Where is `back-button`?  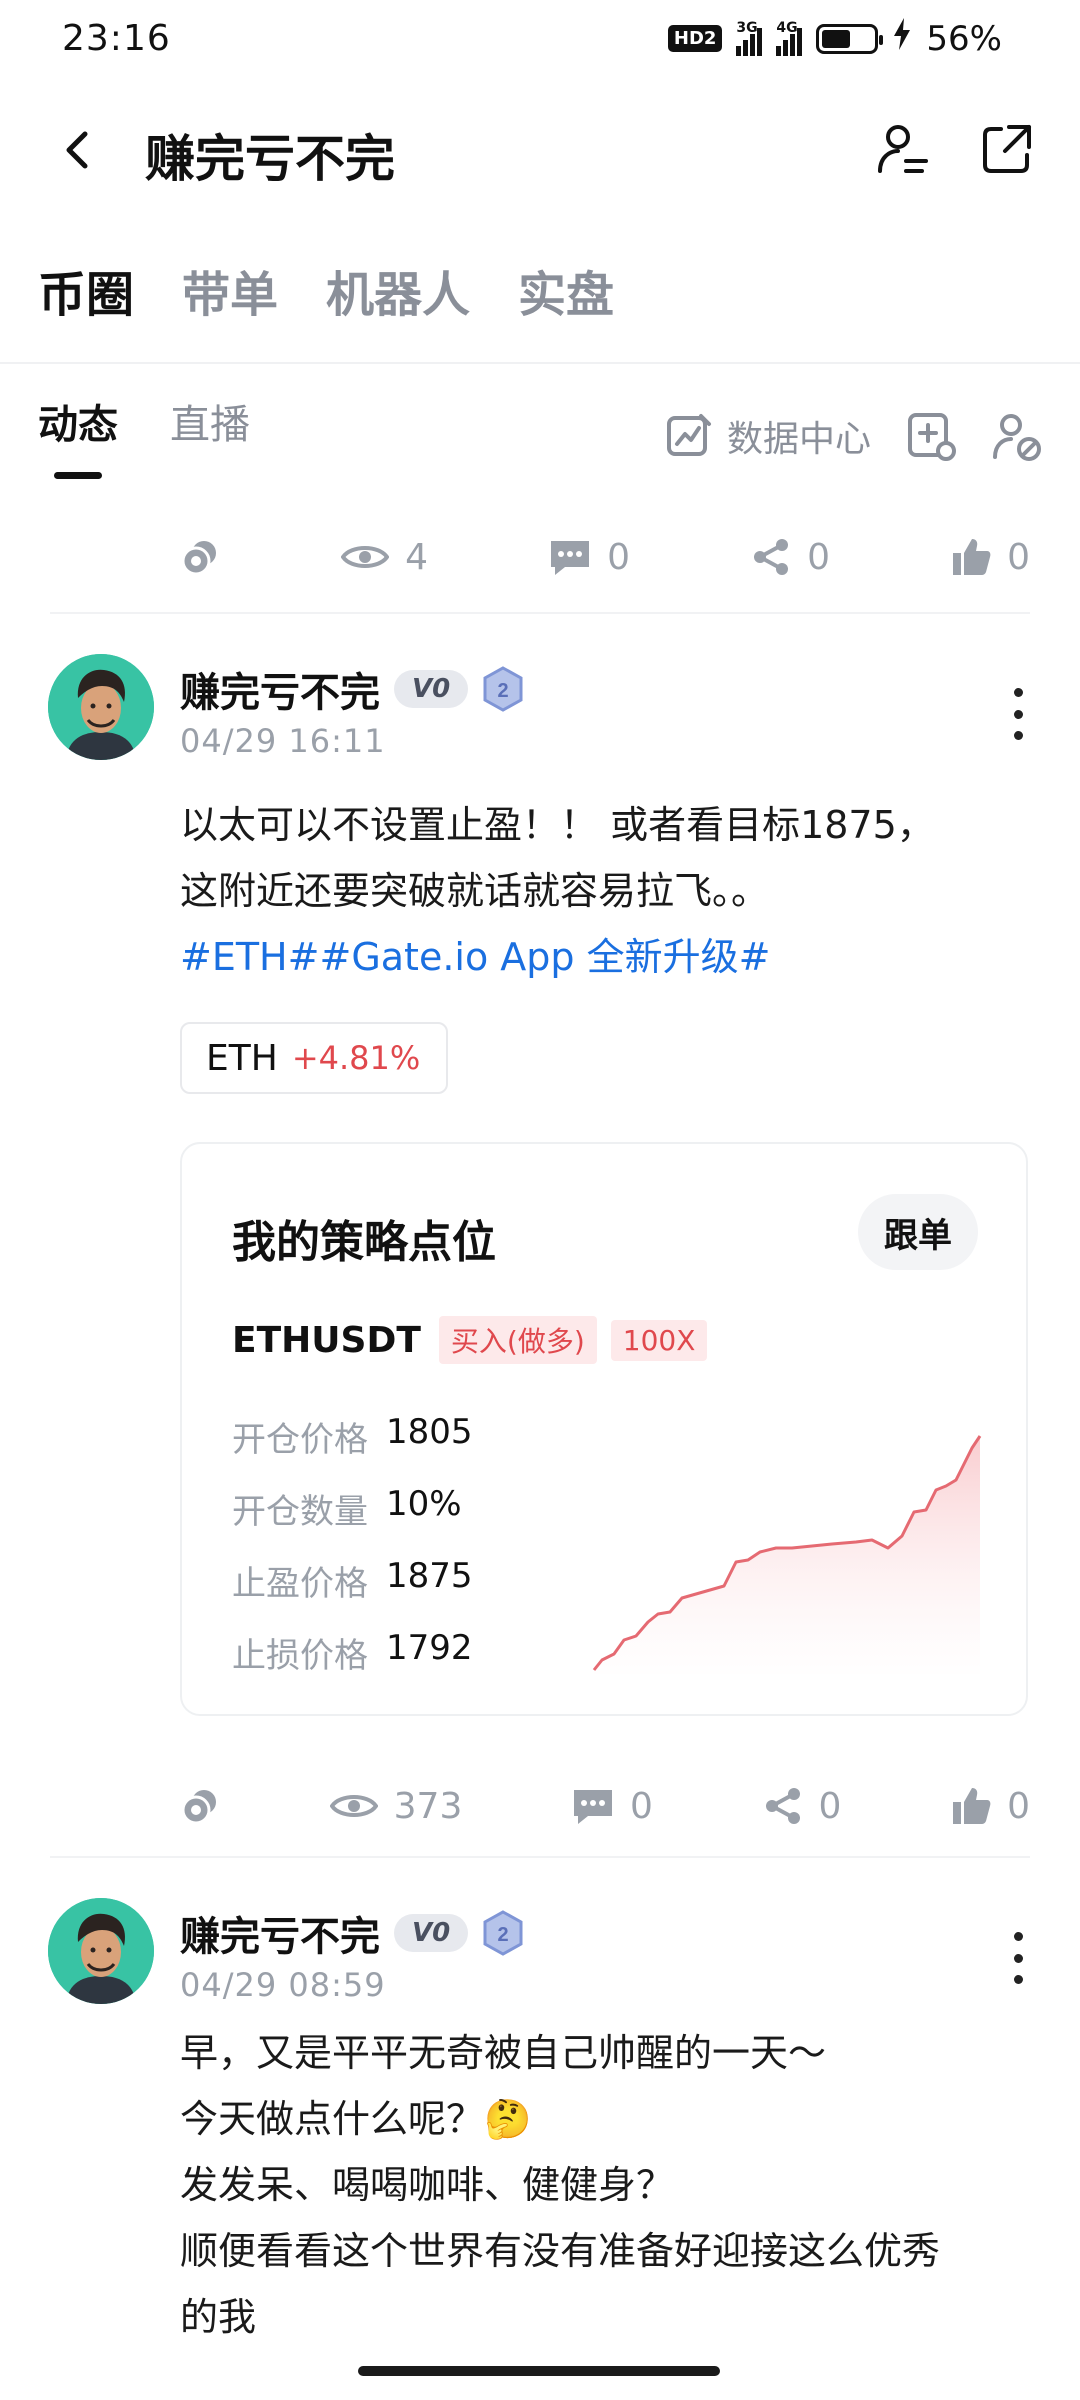 back-button is located at coordinates (78, 150).